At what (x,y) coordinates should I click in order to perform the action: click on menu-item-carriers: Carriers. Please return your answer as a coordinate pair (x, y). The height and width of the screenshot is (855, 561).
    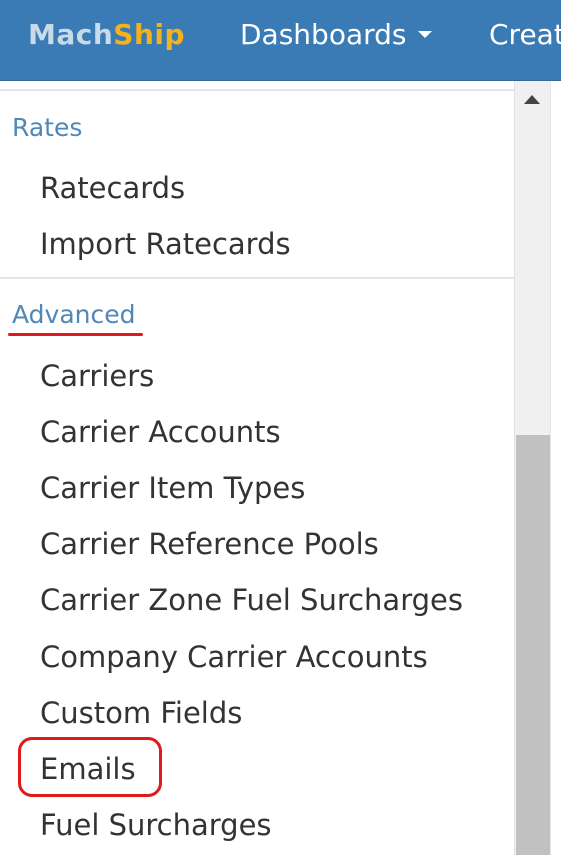
    Looking at the image, I should click on (97, 376).